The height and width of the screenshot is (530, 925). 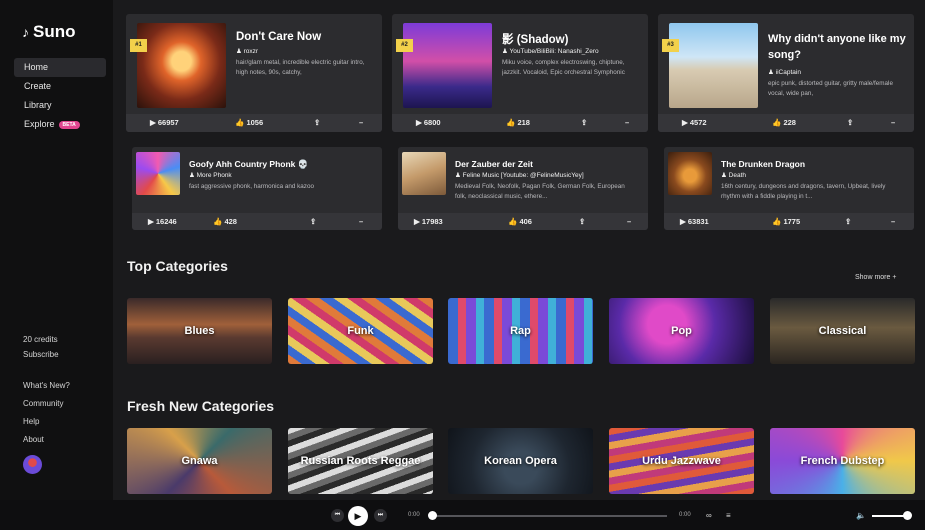 I want to click on category-label: Korean Opera, so click(x=520, y=461).